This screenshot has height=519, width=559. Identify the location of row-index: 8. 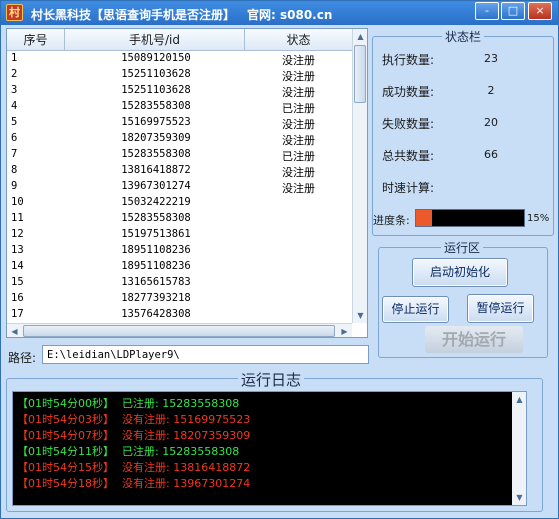
(14, 170).